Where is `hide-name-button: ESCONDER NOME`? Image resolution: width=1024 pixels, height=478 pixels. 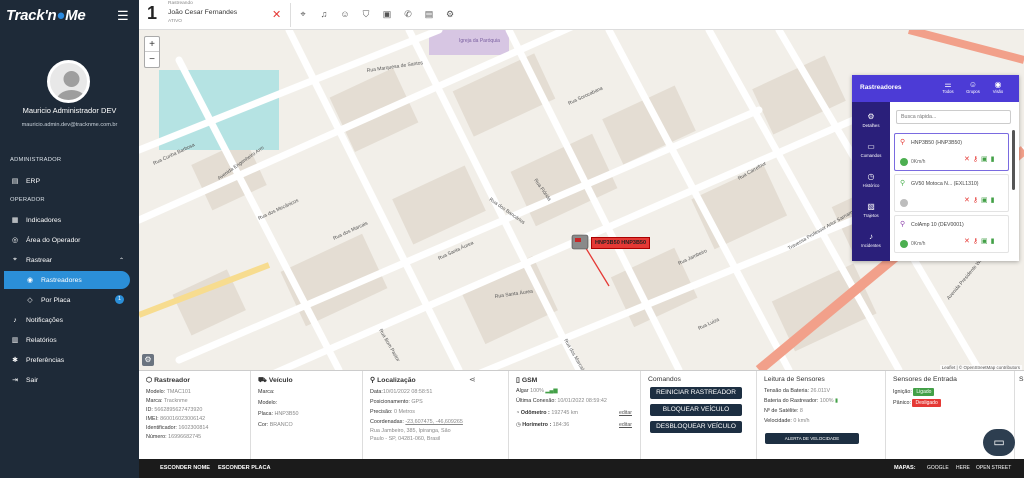 hide-name-button: ESCONDER NOME is located at coordinates (185, 468).